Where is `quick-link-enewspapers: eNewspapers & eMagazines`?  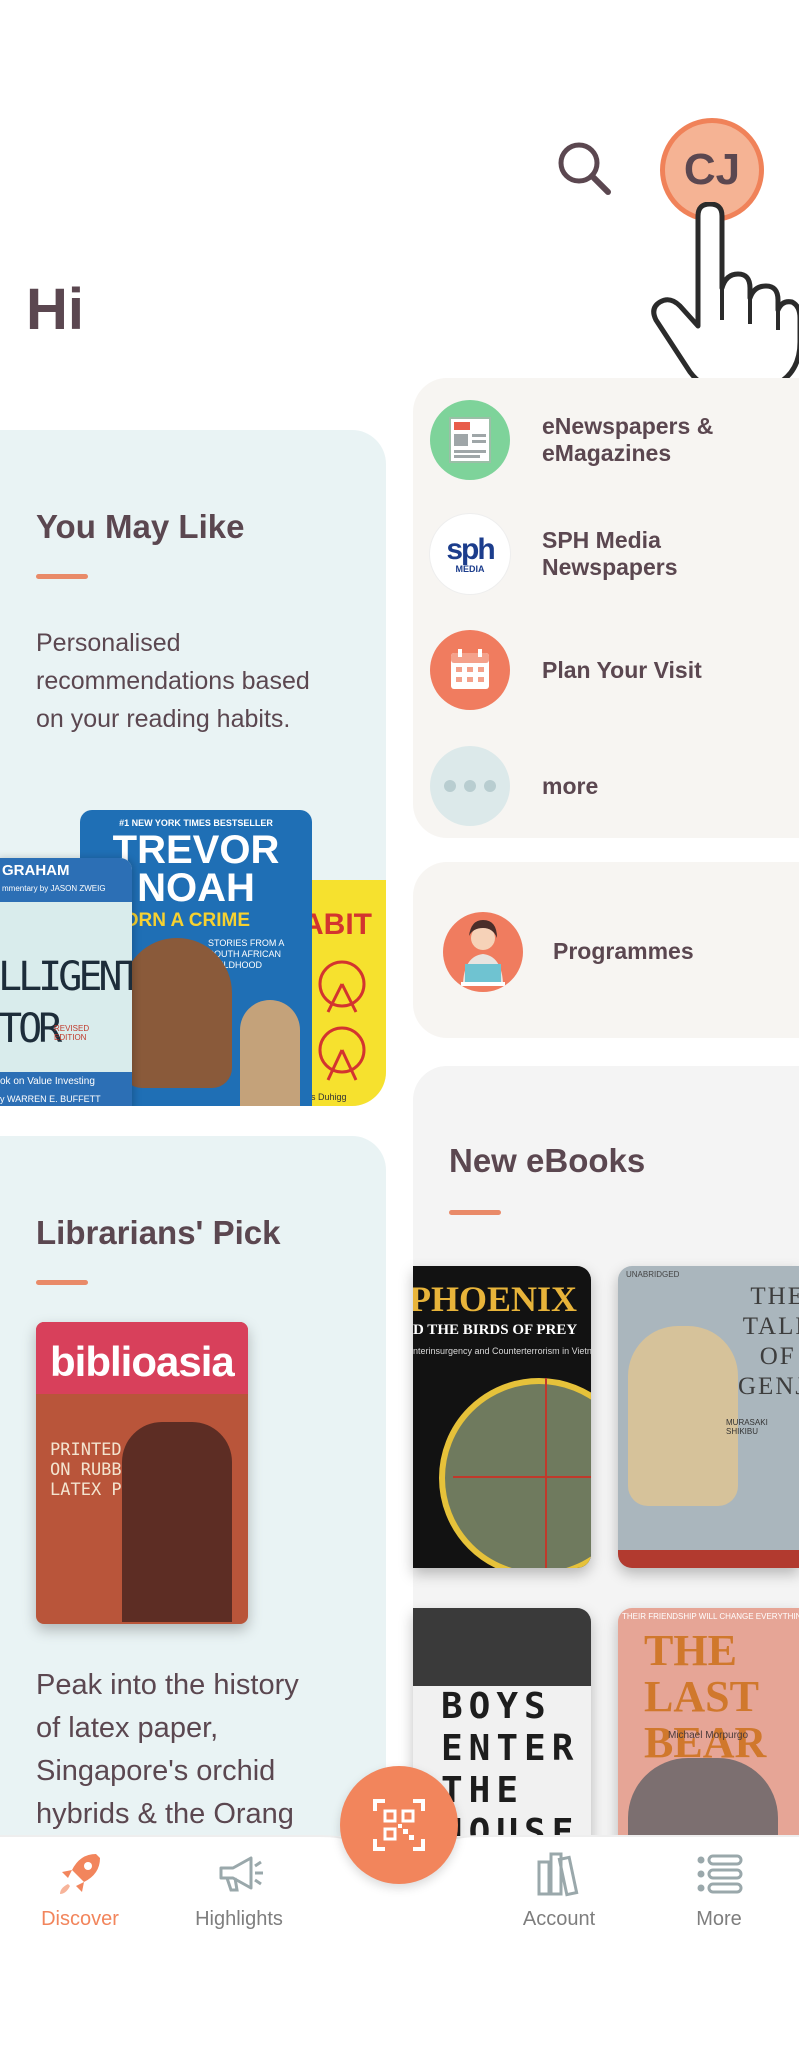 quick-link-enewspapers: eNewspapers & eMagazines is located at coordinates (571, 440).